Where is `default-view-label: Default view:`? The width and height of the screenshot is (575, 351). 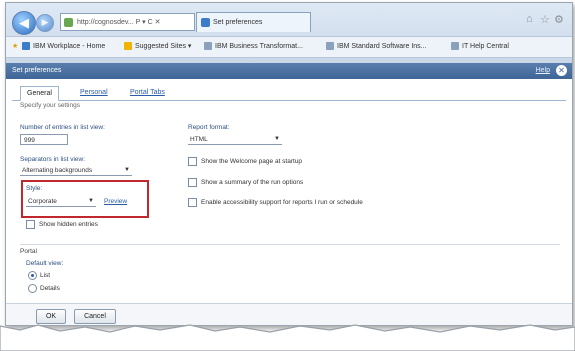 default-view-label: Default view: is located at coordinates (45, 263).